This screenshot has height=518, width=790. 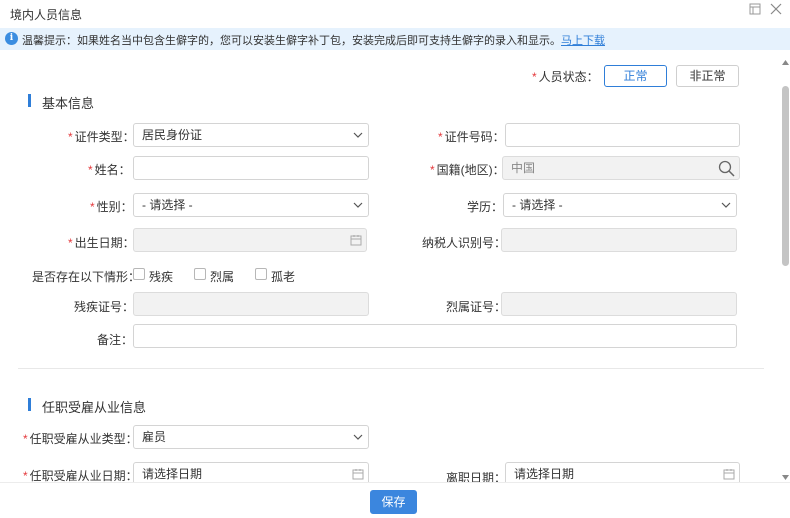 I want to click on elderly-alone-checkbox, so click(x=261, y=274).